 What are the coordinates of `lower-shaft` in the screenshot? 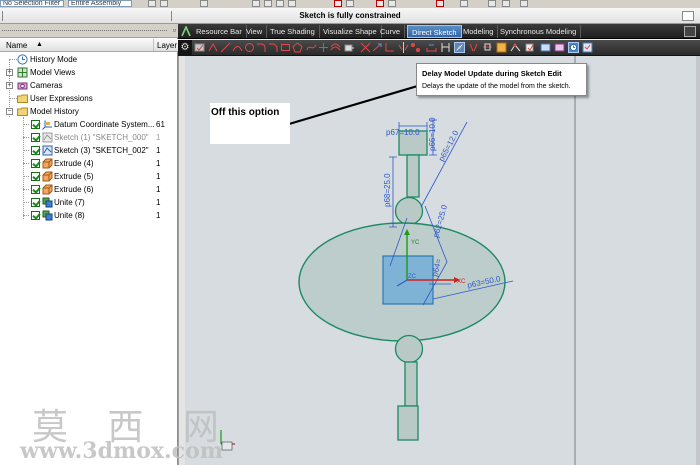 It's located at (411, 384).